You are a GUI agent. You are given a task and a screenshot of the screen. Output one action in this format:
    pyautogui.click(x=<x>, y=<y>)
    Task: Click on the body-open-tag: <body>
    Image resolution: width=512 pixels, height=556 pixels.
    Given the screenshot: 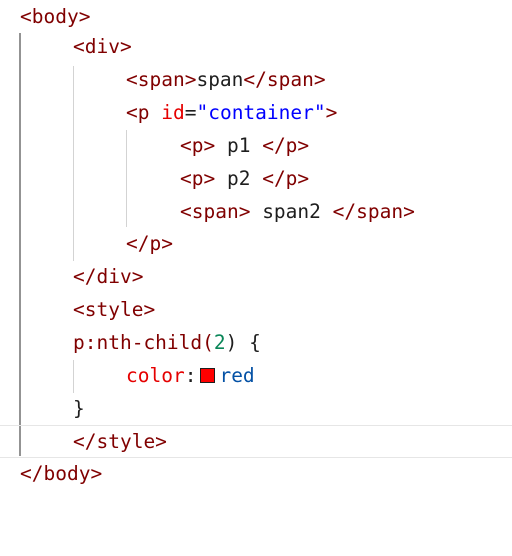 What is the action you would take?
    pyautogui.click(x=55, y=16)
    